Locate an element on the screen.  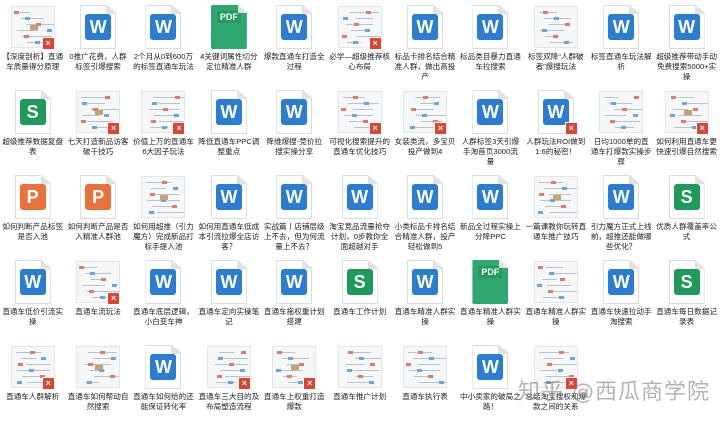
file-item: W 标品卡排名结合精准人群，做出高投产 is located at coordinates (424, 42).